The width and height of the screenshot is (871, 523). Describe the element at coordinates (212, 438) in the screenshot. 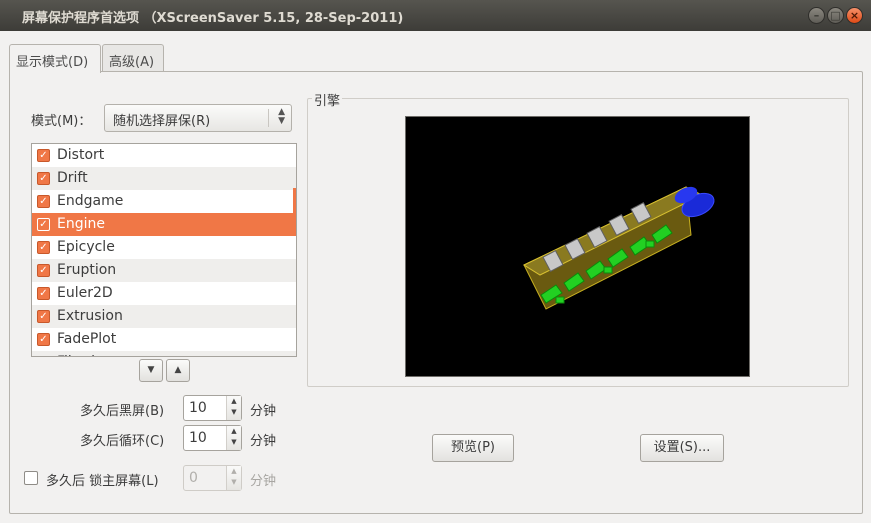

I see `cycle-after-spinner: 10 ▲ ▼` at that location.